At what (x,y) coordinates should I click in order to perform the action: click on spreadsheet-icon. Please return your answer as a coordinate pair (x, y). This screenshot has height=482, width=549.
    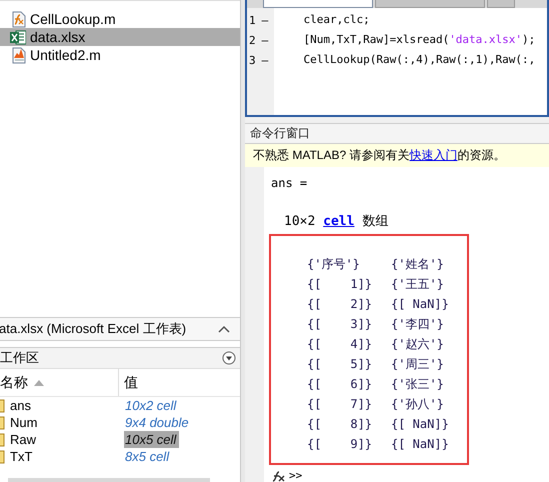
    Looking at the image, I should click on (18, 37).